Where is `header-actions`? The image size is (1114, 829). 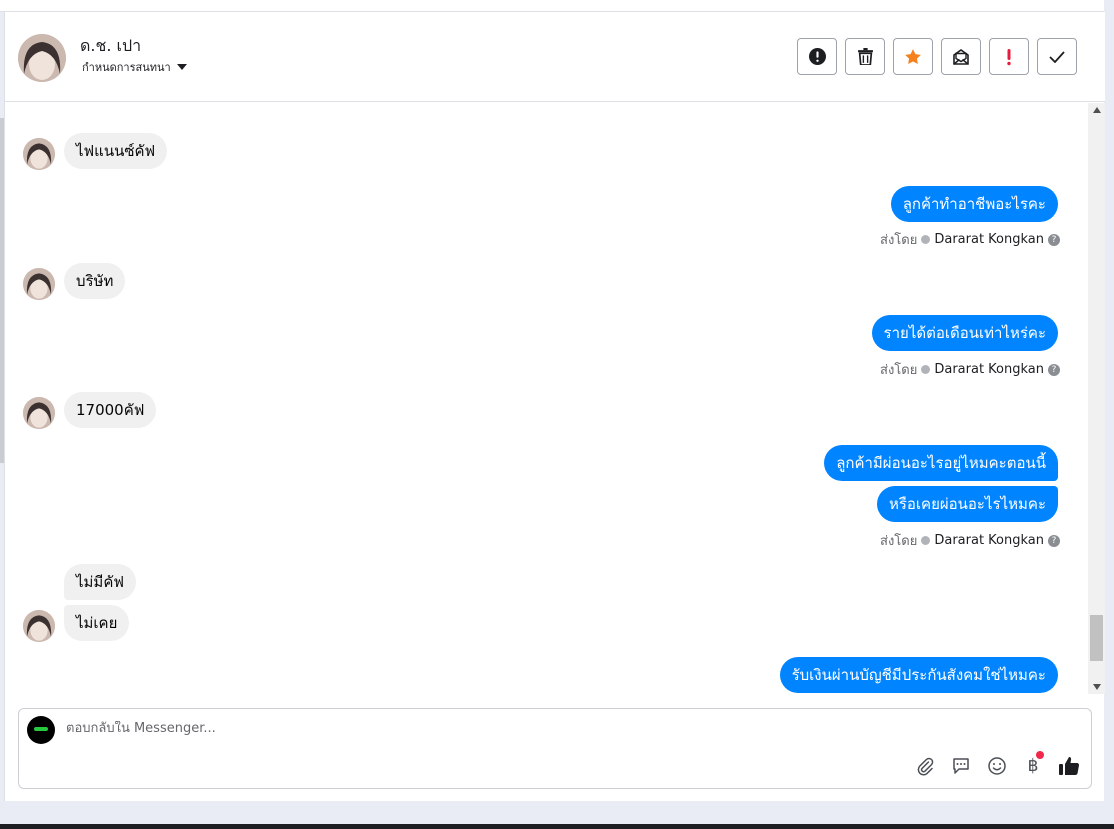 header-actions is located at coordinates (937, 56).